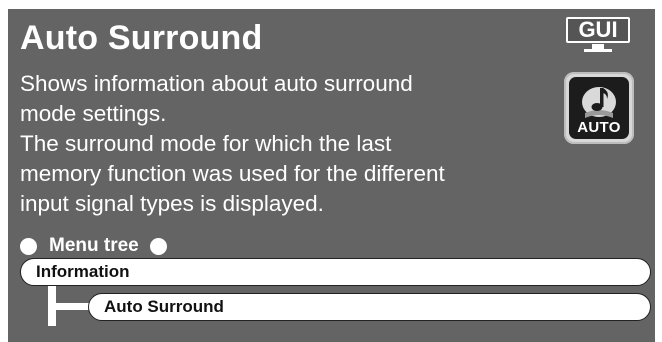  Describe the element at coordinates (599, 127) in the screenshot. I see `auto-label: AUTO` at that location.